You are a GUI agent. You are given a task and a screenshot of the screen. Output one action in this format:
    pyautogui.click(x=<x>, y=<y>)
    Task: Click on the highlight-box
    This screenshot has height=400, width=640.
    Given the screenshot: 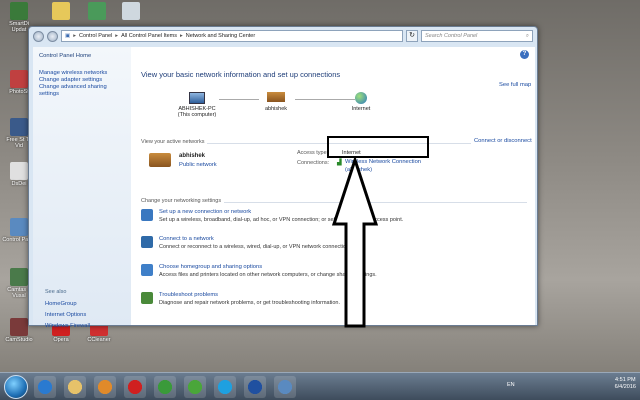 What is the action you would take?
    pyautogui.click(x=378, y=147)
    